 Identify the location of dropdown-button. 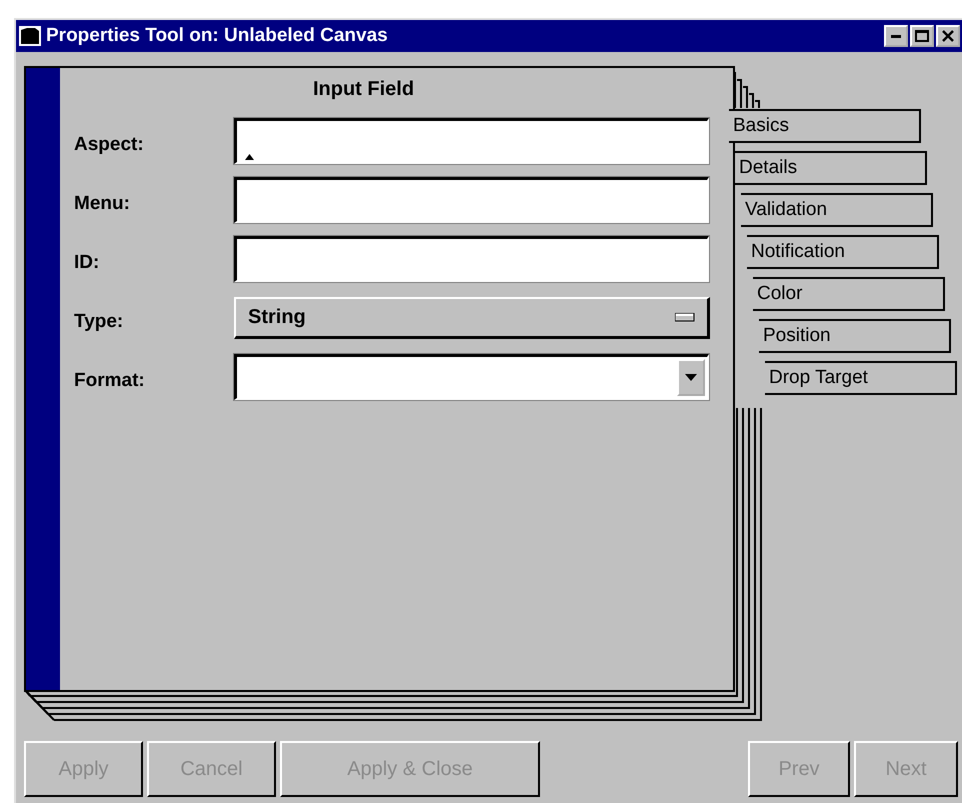
(691, 377).